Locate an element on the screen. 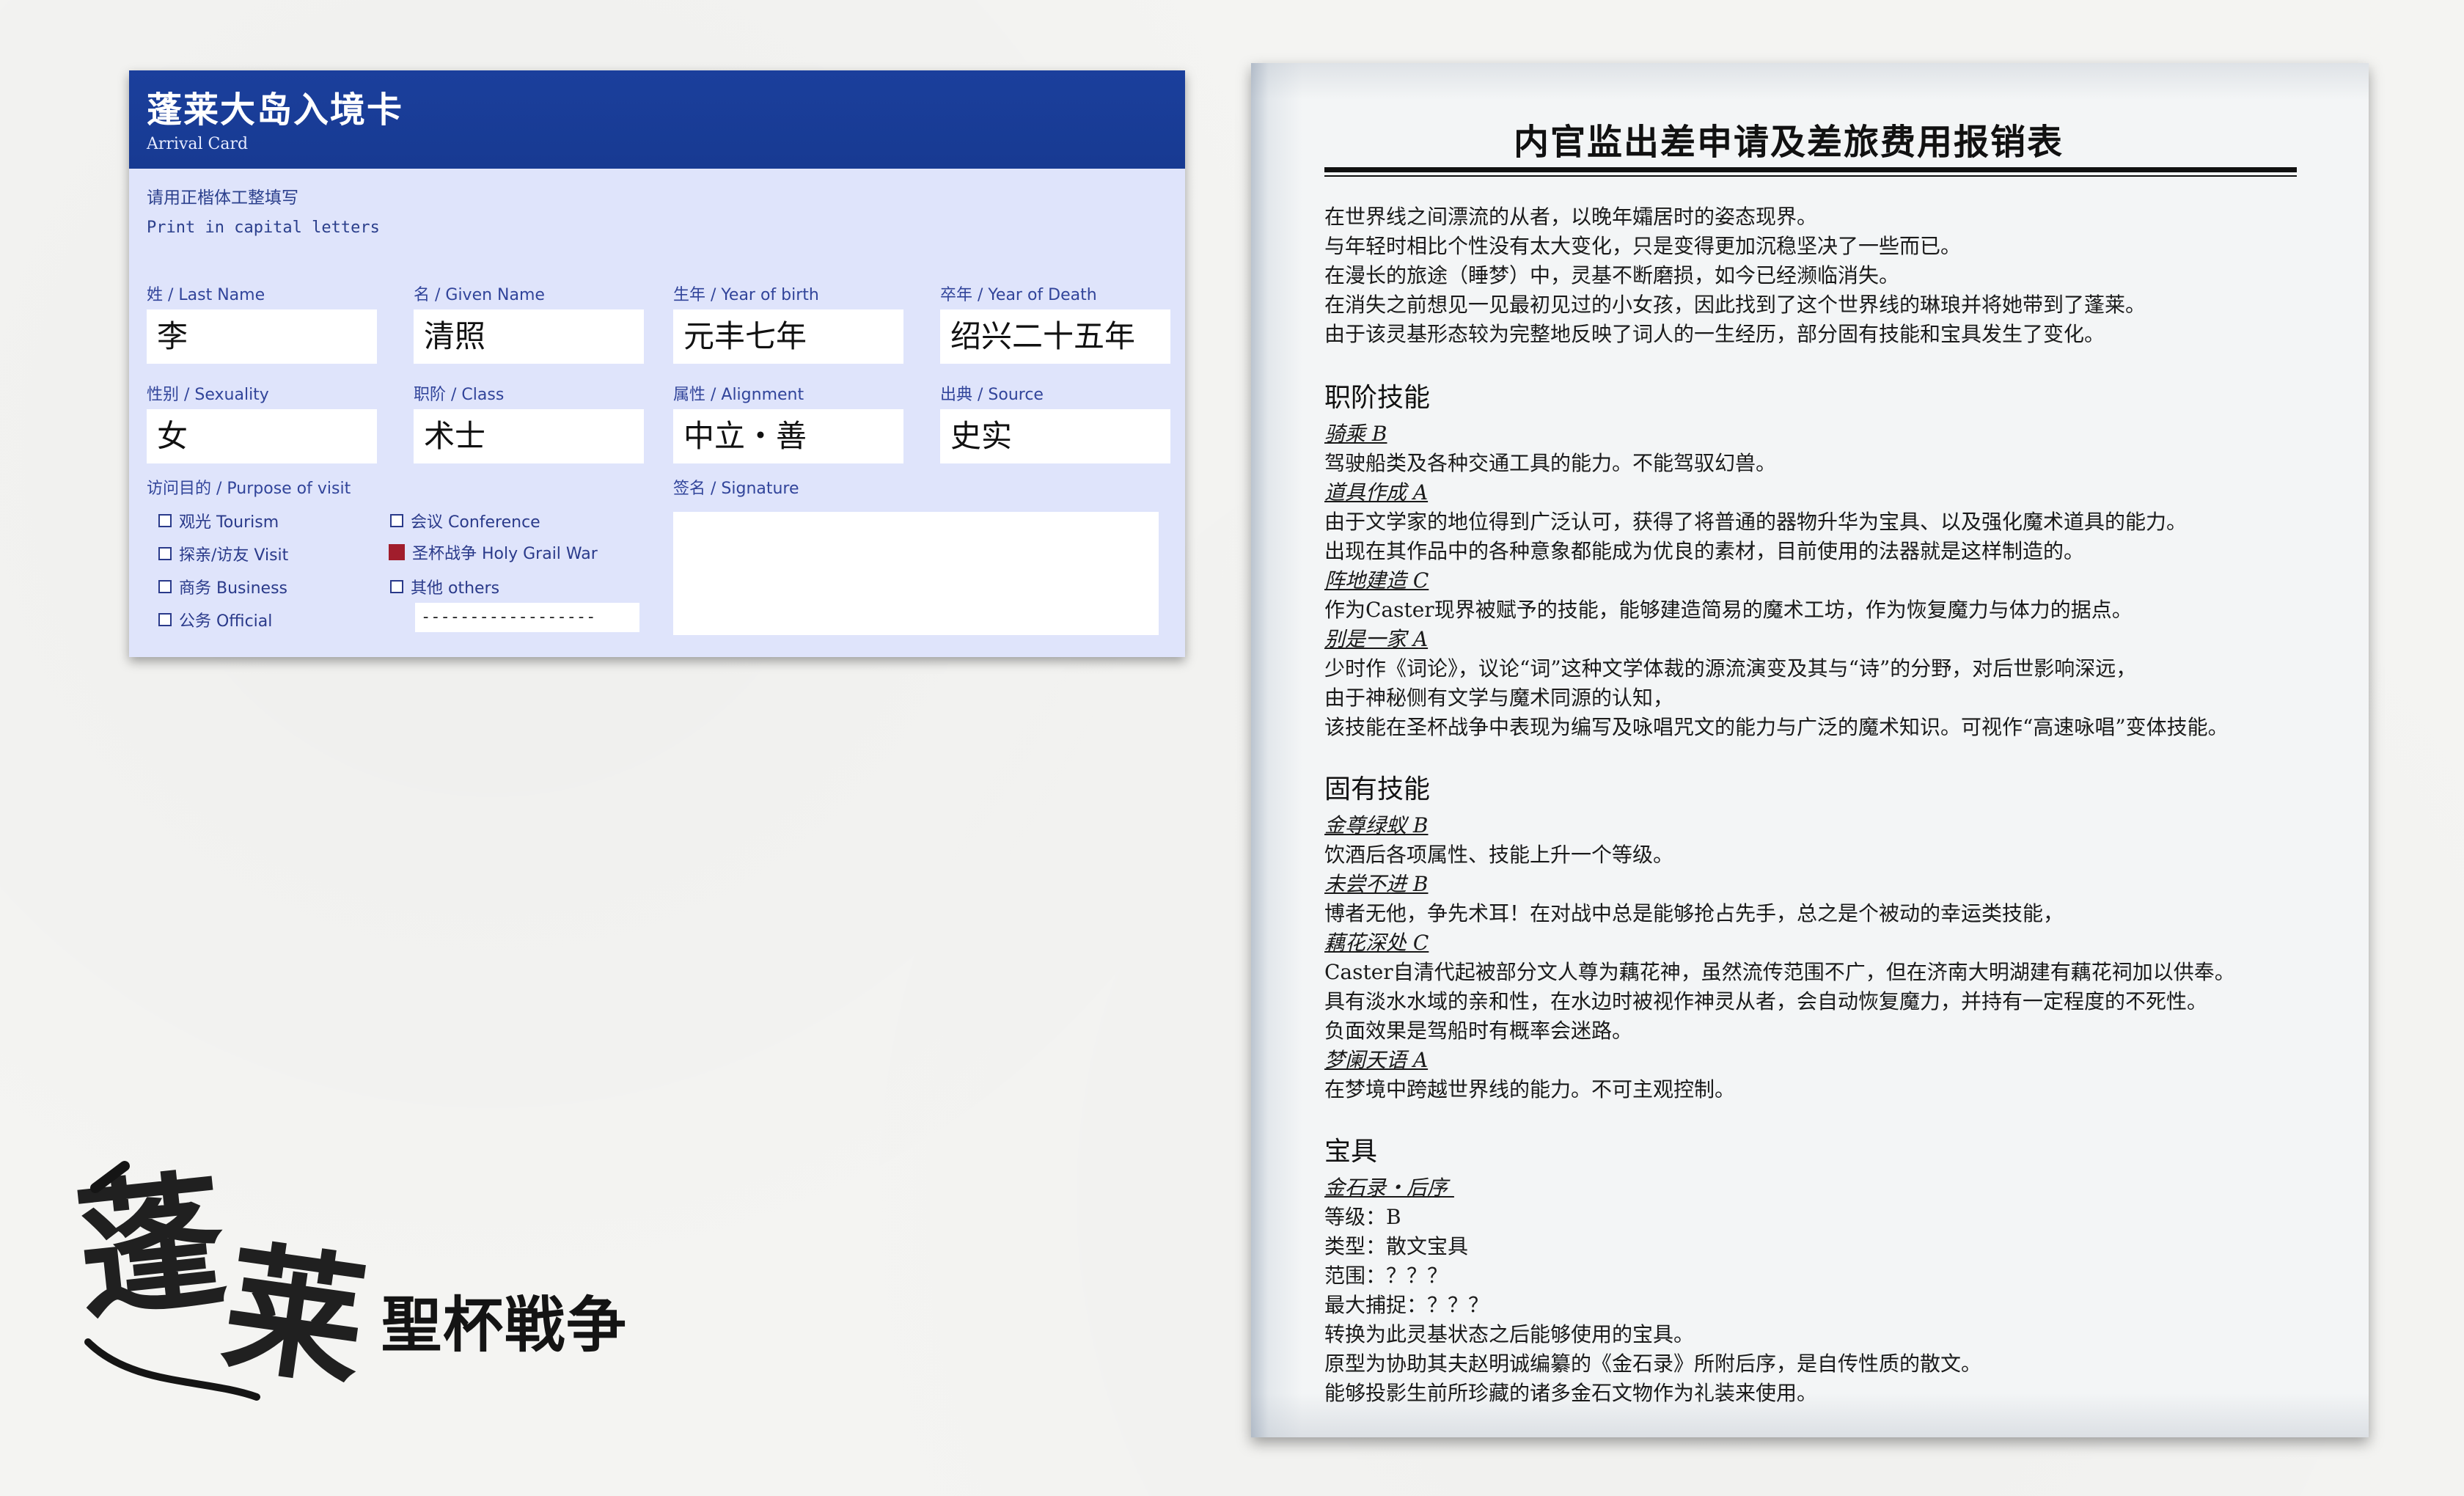 The width and height of the screenshot is (2464, 1496). skill-name: 骑乘 B is located at coordinates (1355, 434).